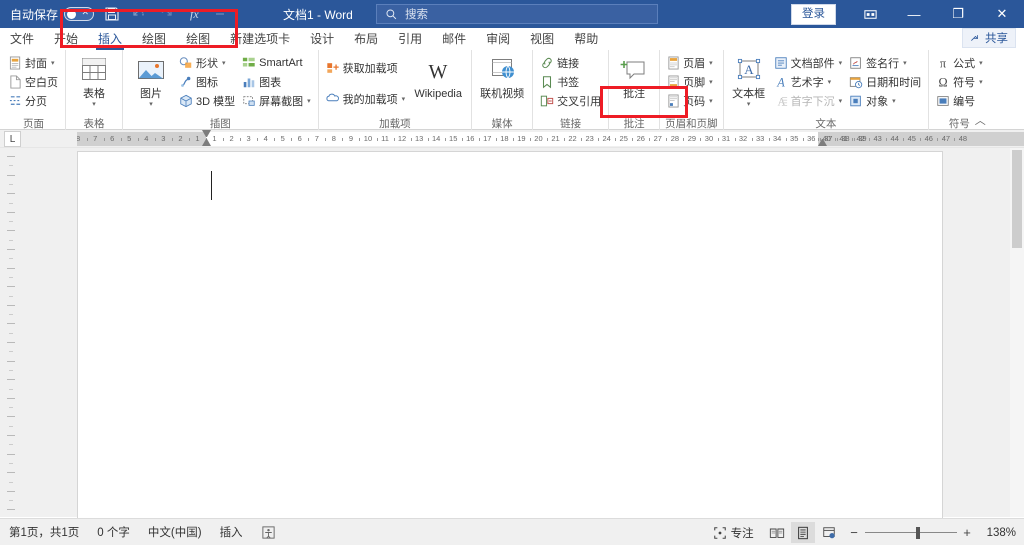 The image size is (1024, 545). I want to click on tab-home: 开始, so click(66, 39).